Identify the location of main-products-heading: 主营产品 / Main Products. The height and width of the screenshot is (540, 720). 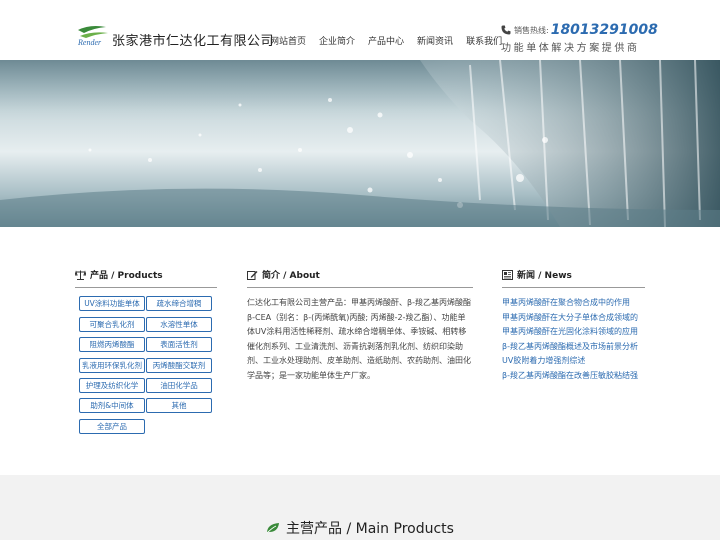
(360, 528).